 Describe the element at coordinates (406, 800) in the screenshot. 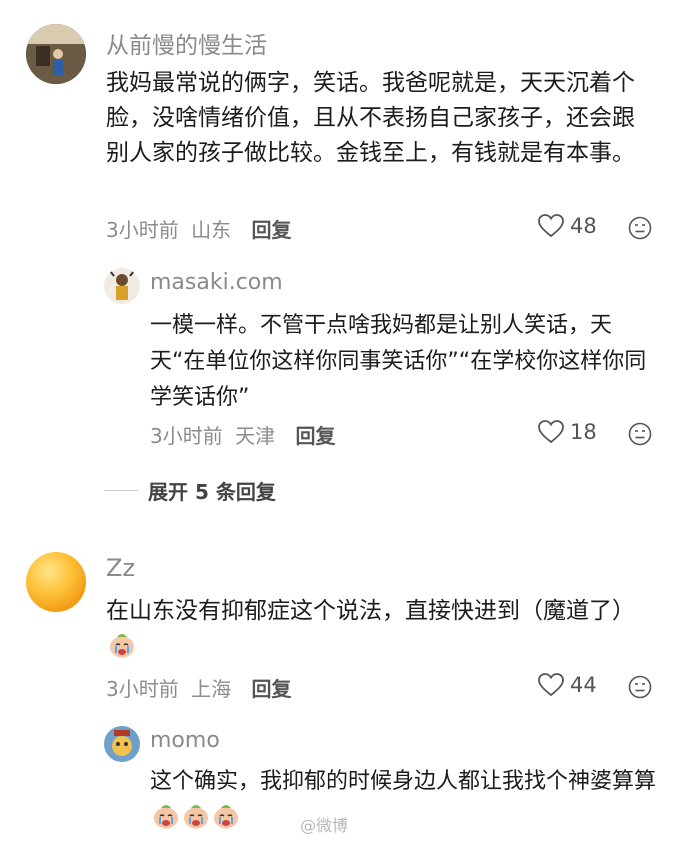

I see `reply-text: 这个确实，我抑郁的时候身边人都让我找个神婆算算` at that location.